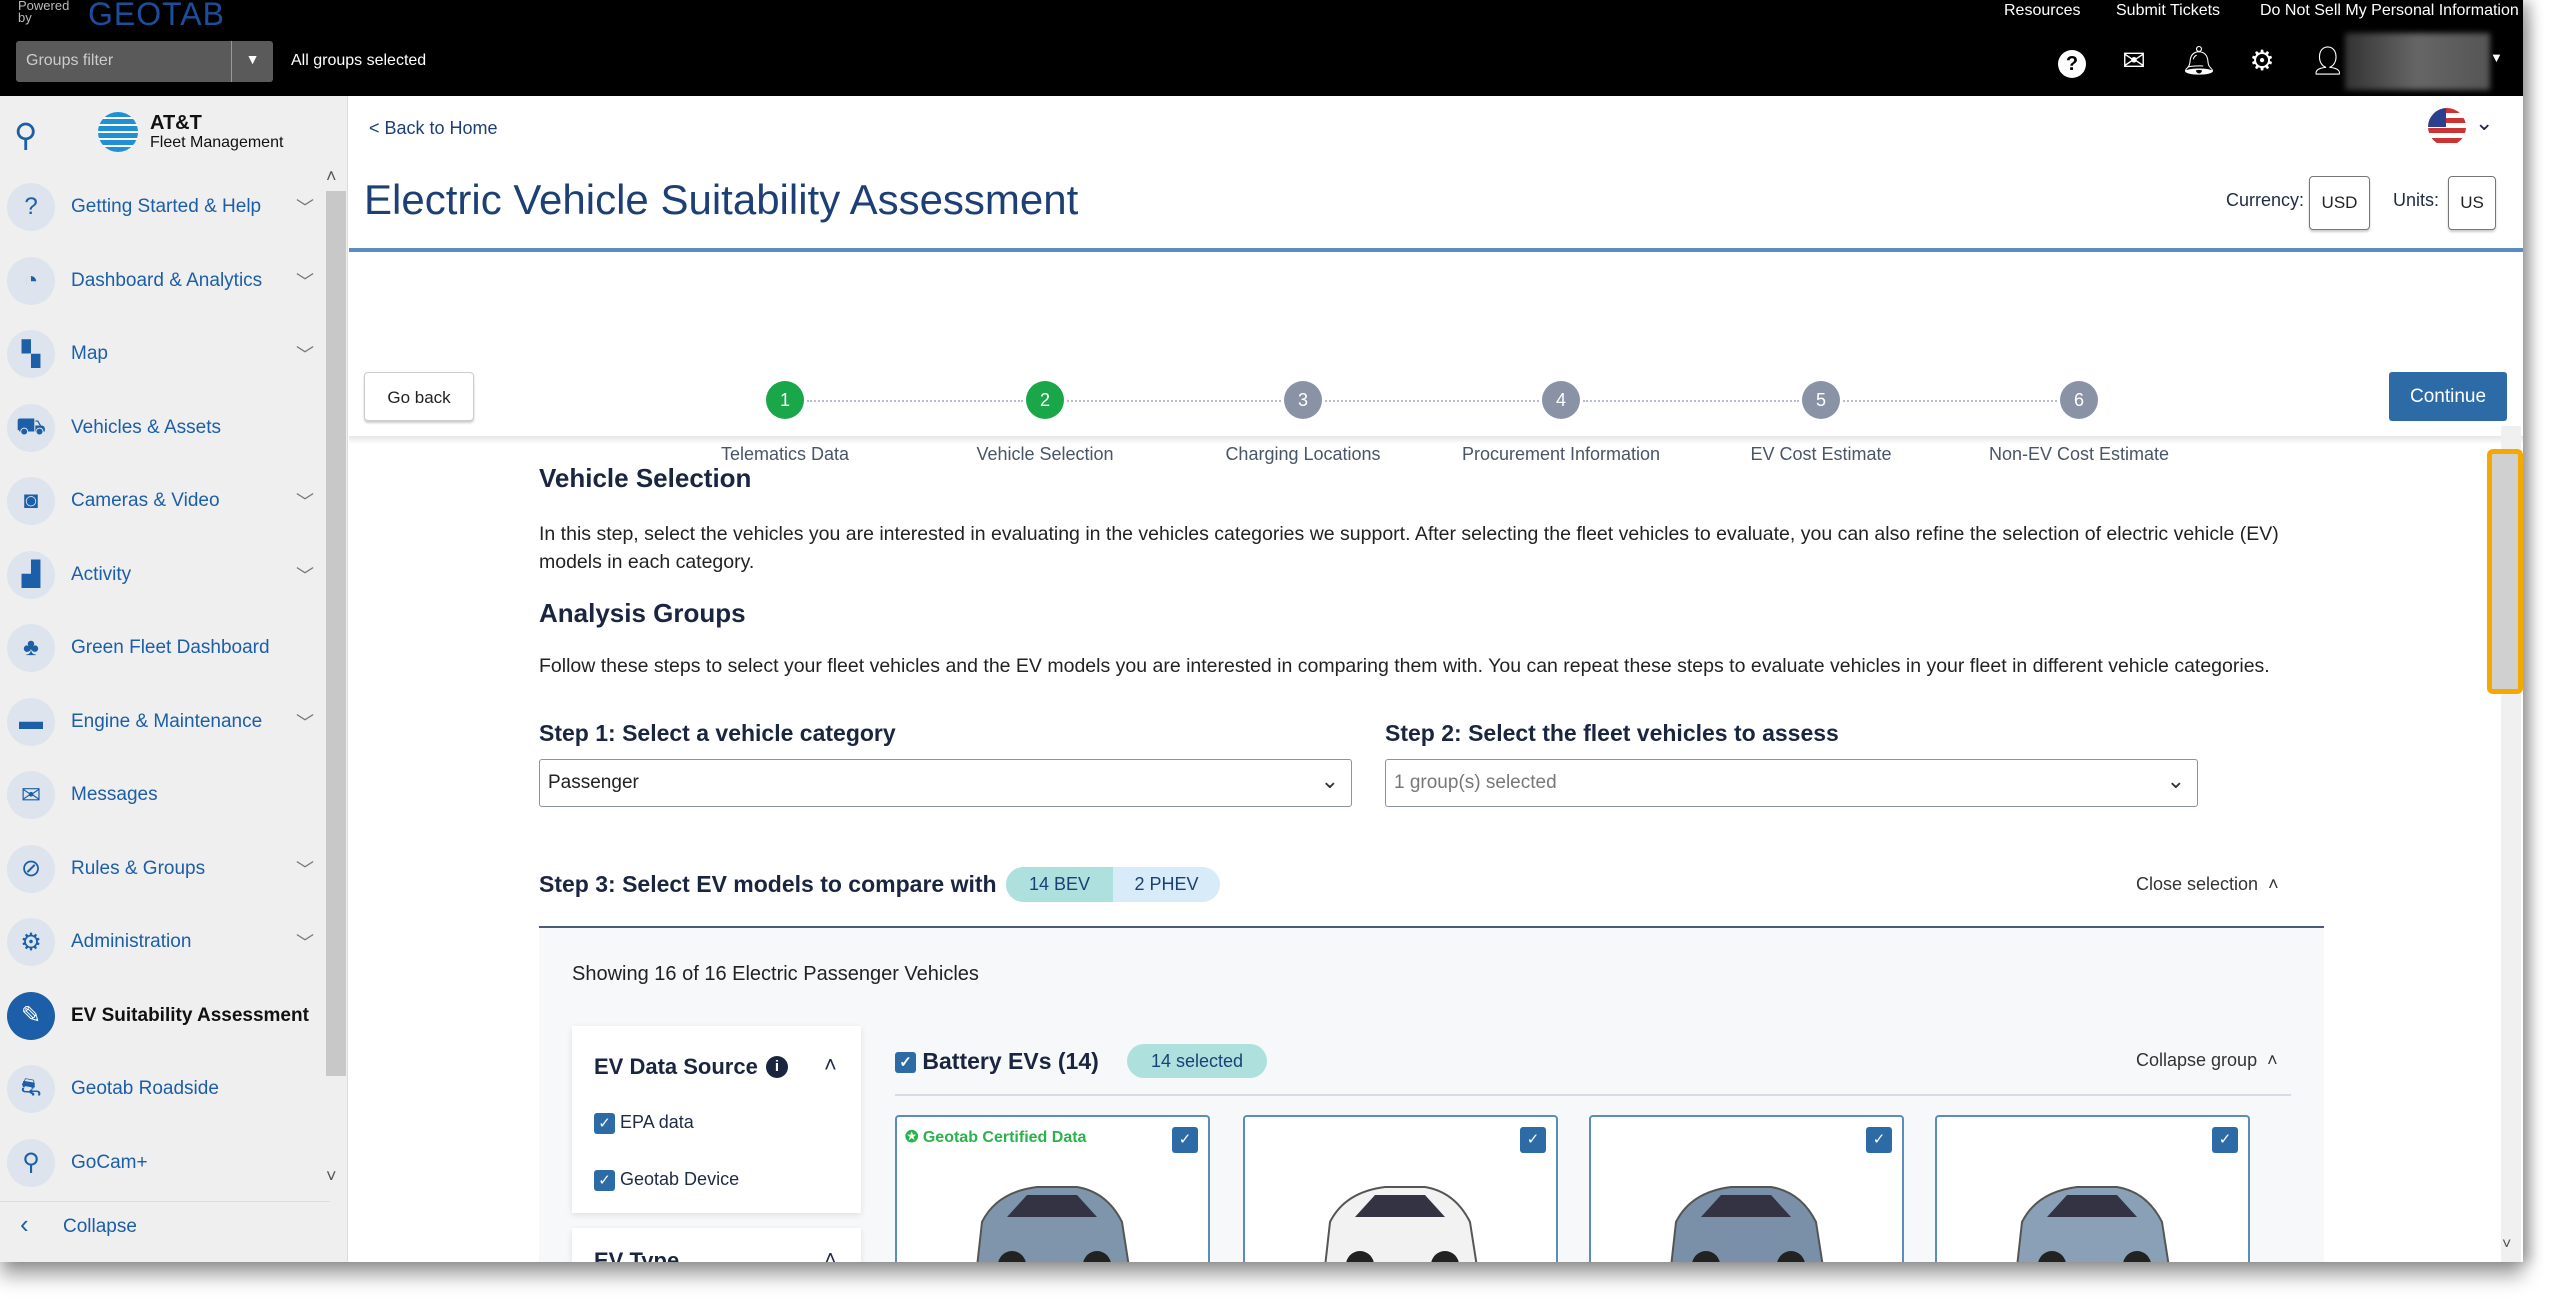 The height and width of the screenshot is (1300, 2560). What do you see at coordinates (1045, 423) in the screenshot?
I see `step-2: 2 Vehicle Selection` at bounding box center [1045, 423].